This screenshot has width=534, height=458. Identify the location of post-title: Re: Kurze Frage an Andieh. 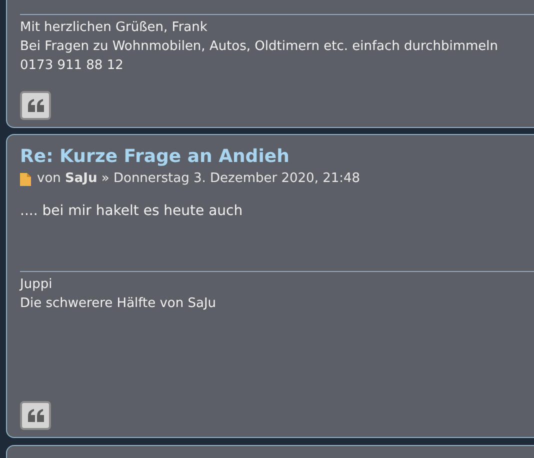
(155, 157).